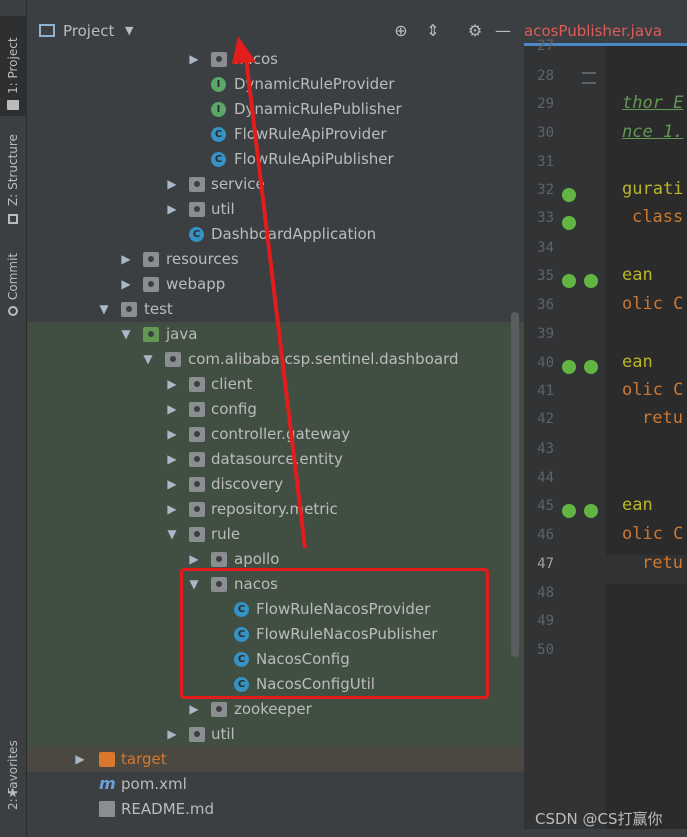 This screenshot has width=687, height=837. What do you see at coordinates (334, 633) in the screenshot?
I see `annotation-highlight-box` at bounding box center [334, 633].